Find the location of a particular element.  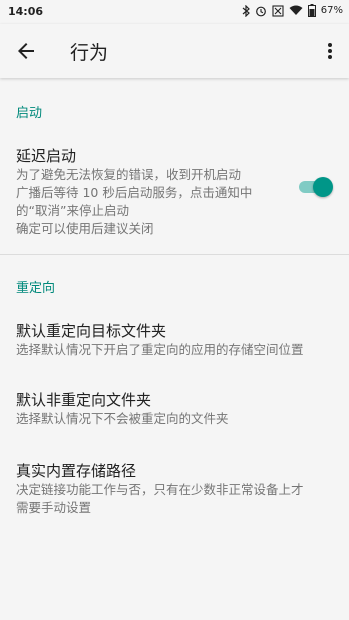

summary-line: 的“取消”来停止启动 is located at coordinates (72, 210).